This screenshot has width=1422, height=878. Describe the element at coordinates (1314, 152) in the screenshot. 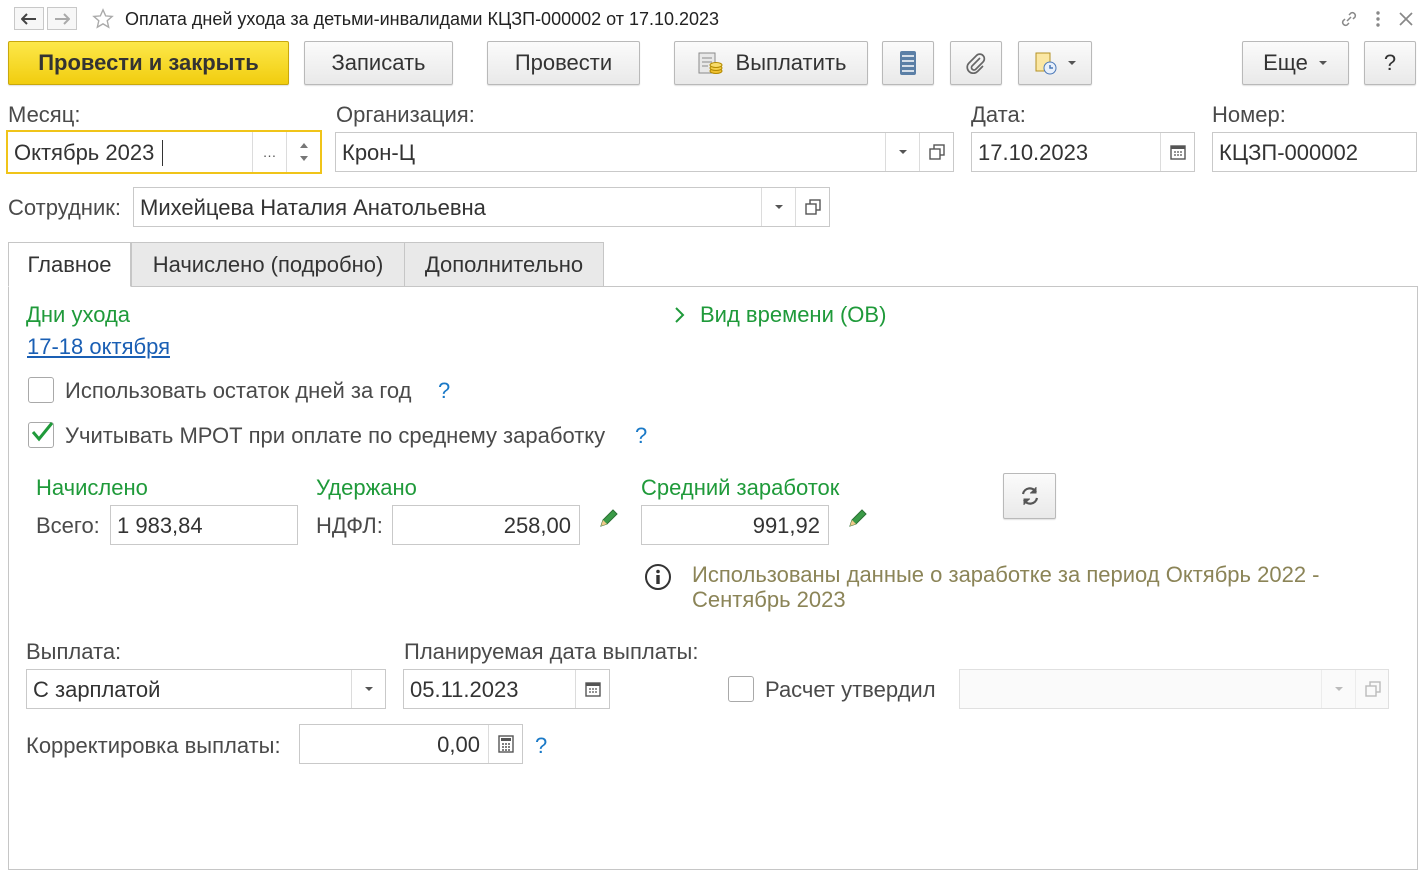

I see `number-field: КЦЗП-000002` at that location.